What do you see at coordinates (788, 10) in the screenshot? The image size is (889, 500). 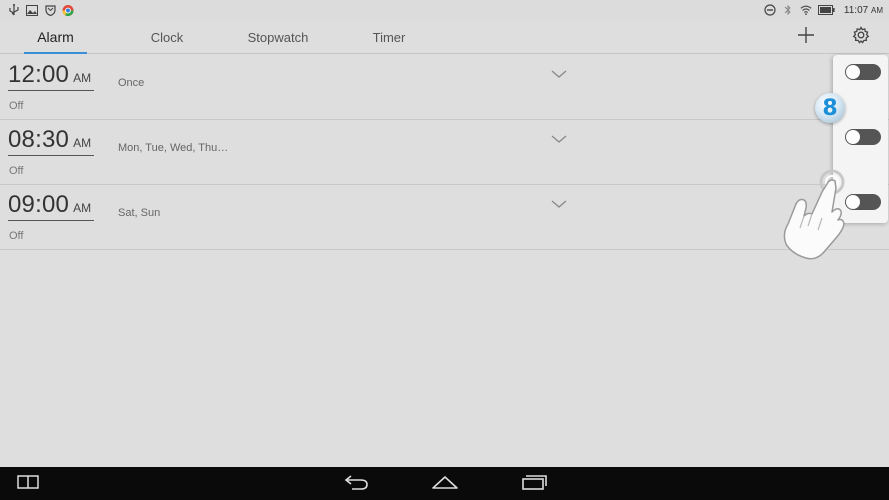 I see `bluetooth-icon` at bounding box center [788, 10].